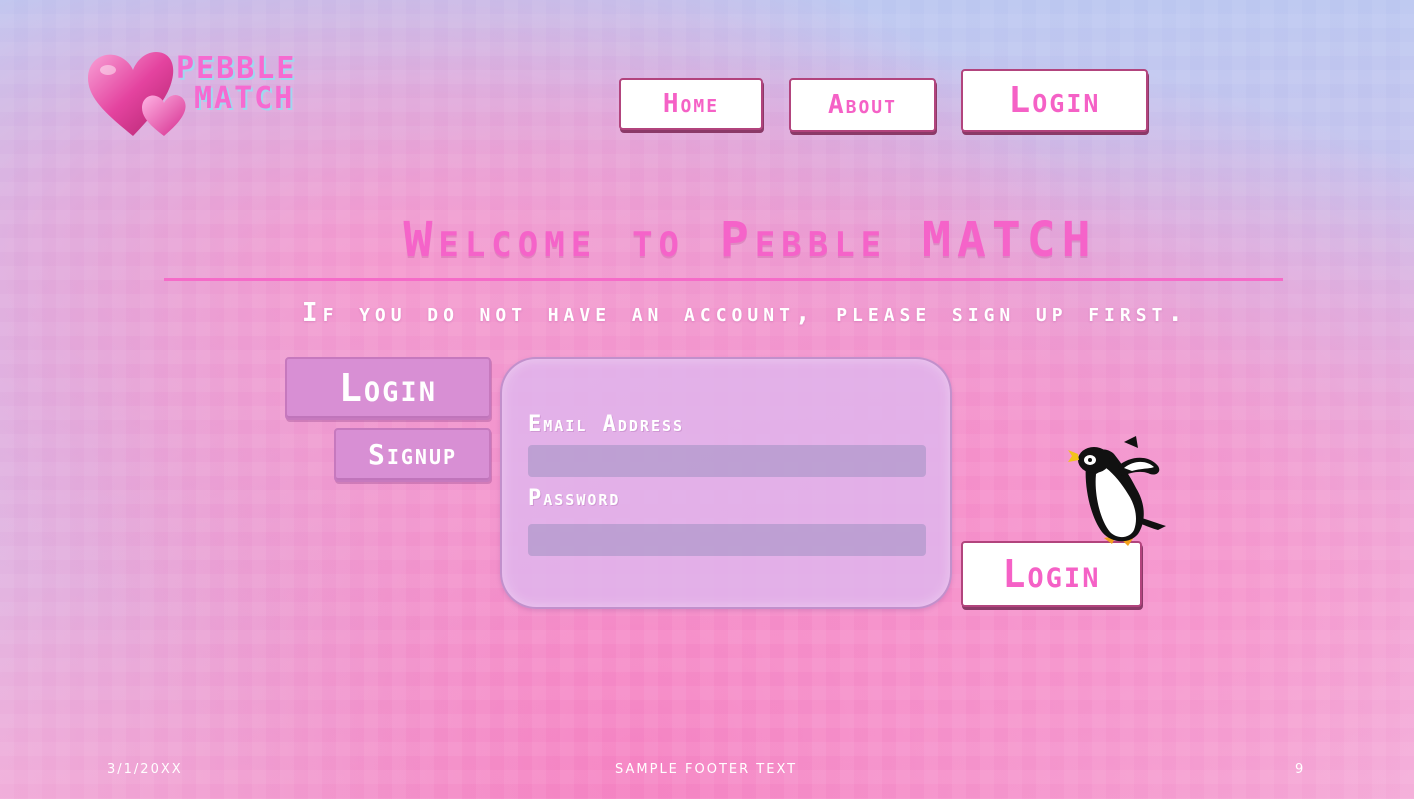 The height and width of the screenshot is (799, 1414). What do you see at coordinates (574, 498) in the screenshot?
I see `password-label: Password` at bounding box center [574, 498].